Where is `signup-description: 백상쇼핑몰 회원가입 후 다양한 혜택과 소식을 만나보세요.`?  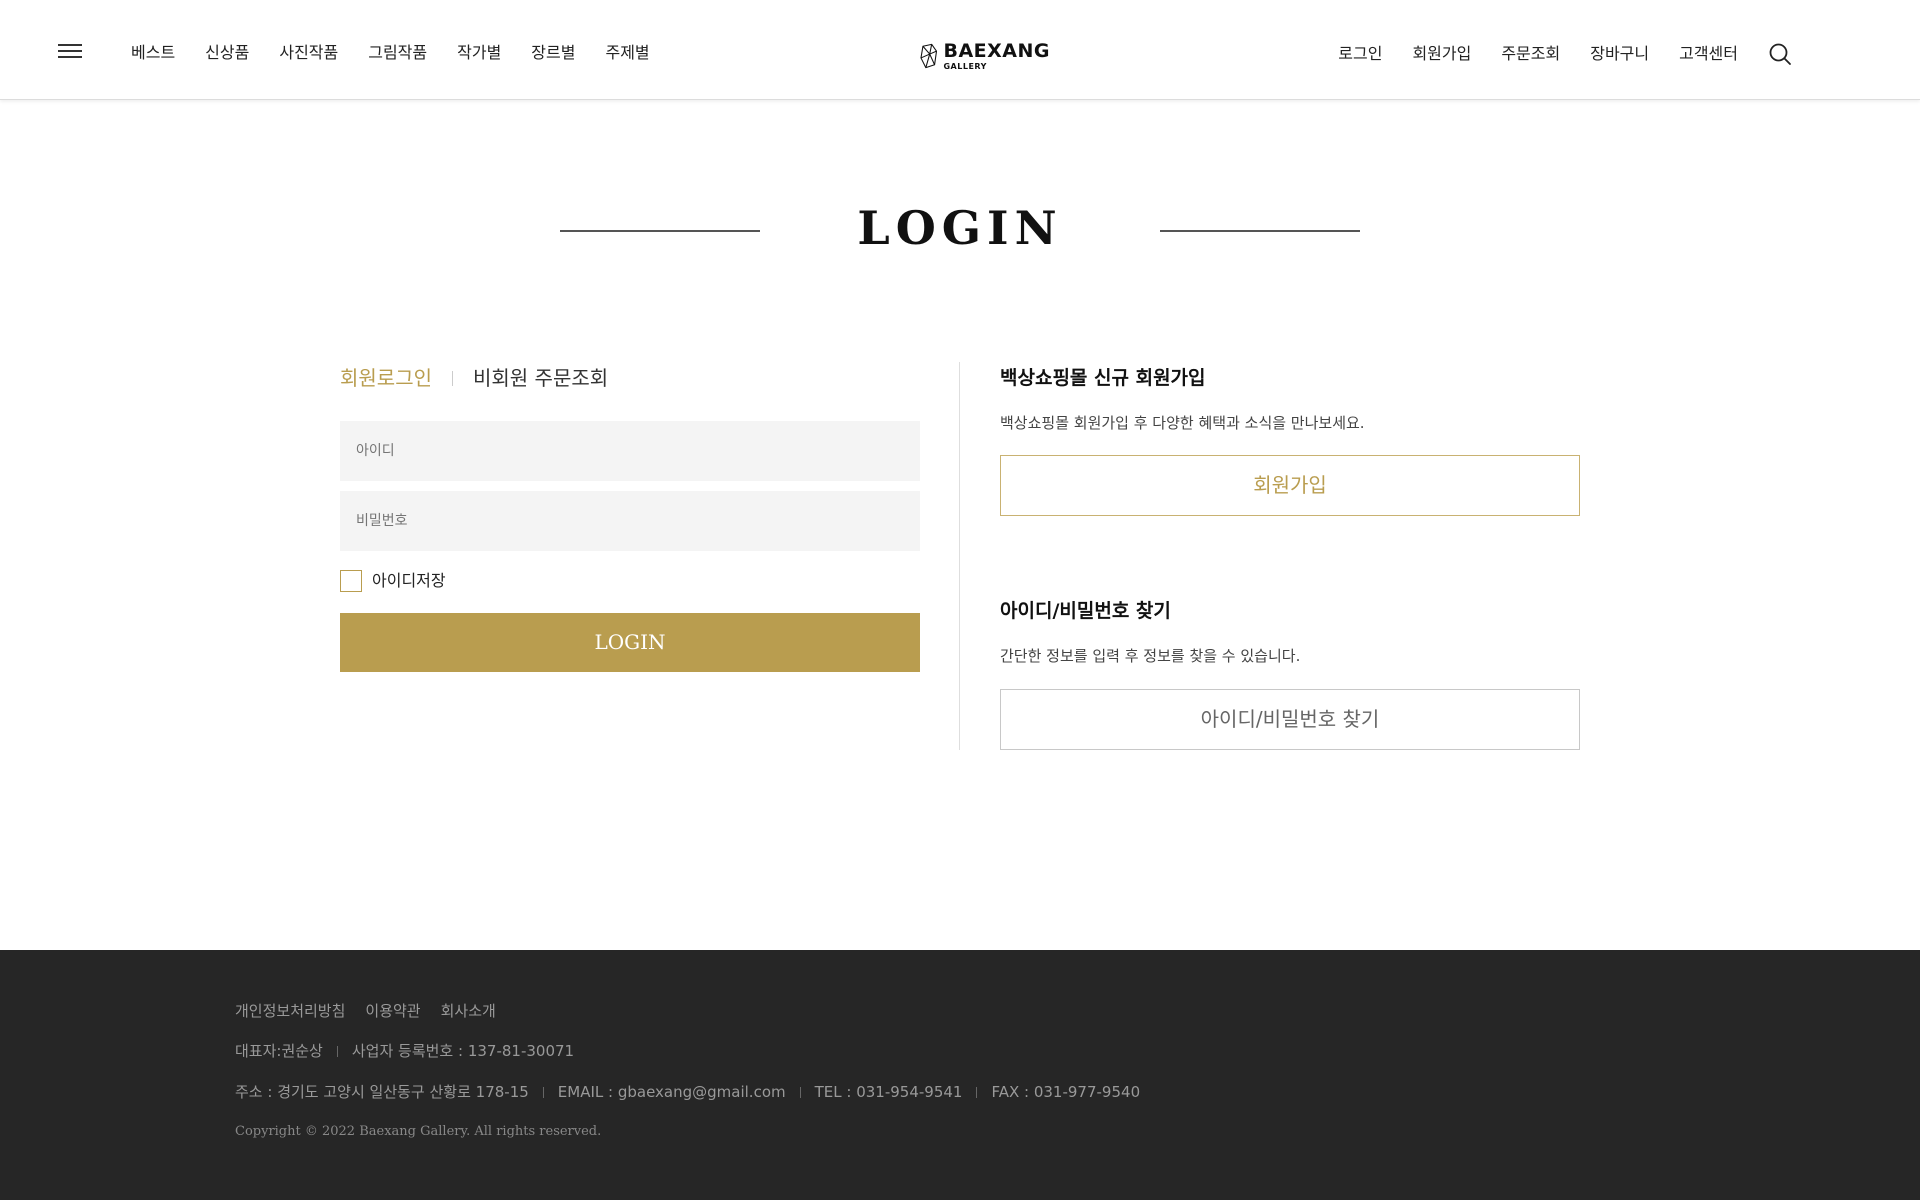 signup-description: 백상쇼핑몰 회원가입 후 다양한 혜택과 소식을 만나보세요. is located at coordinates (1182, 423).